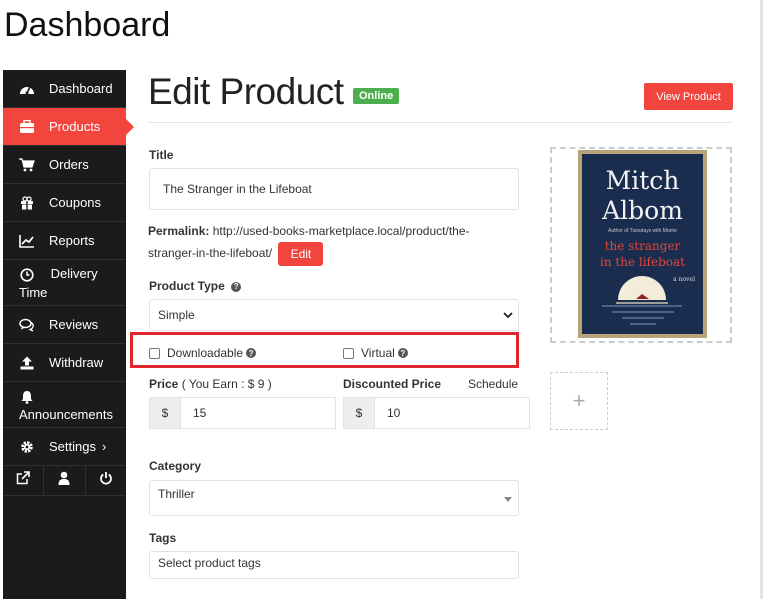  What do you see at coordinates (27, 127) in the screenshot?
I see `briefcase-icon` at bounding box center [27, 127].